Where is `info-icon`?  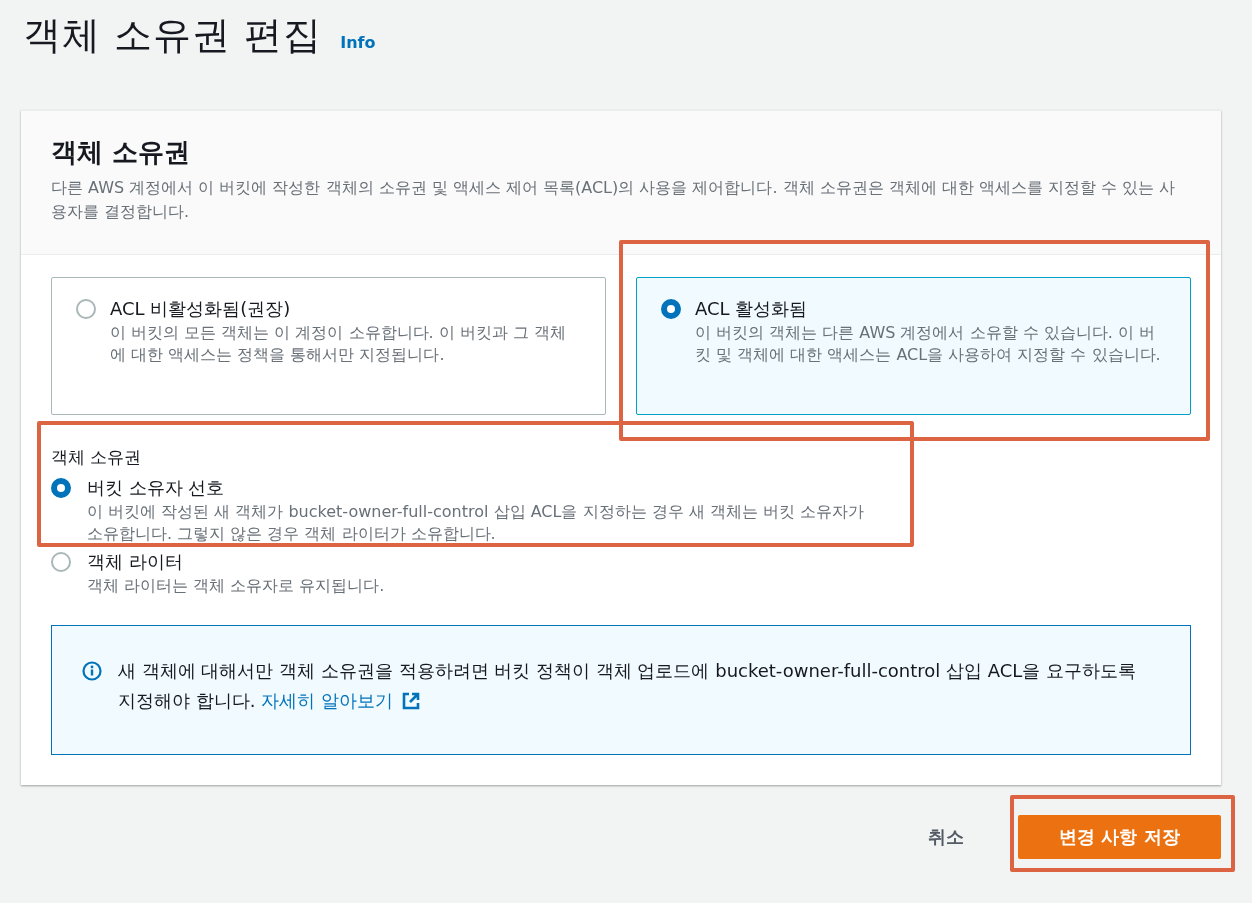
info-icon is located at coordinates (92, 671).